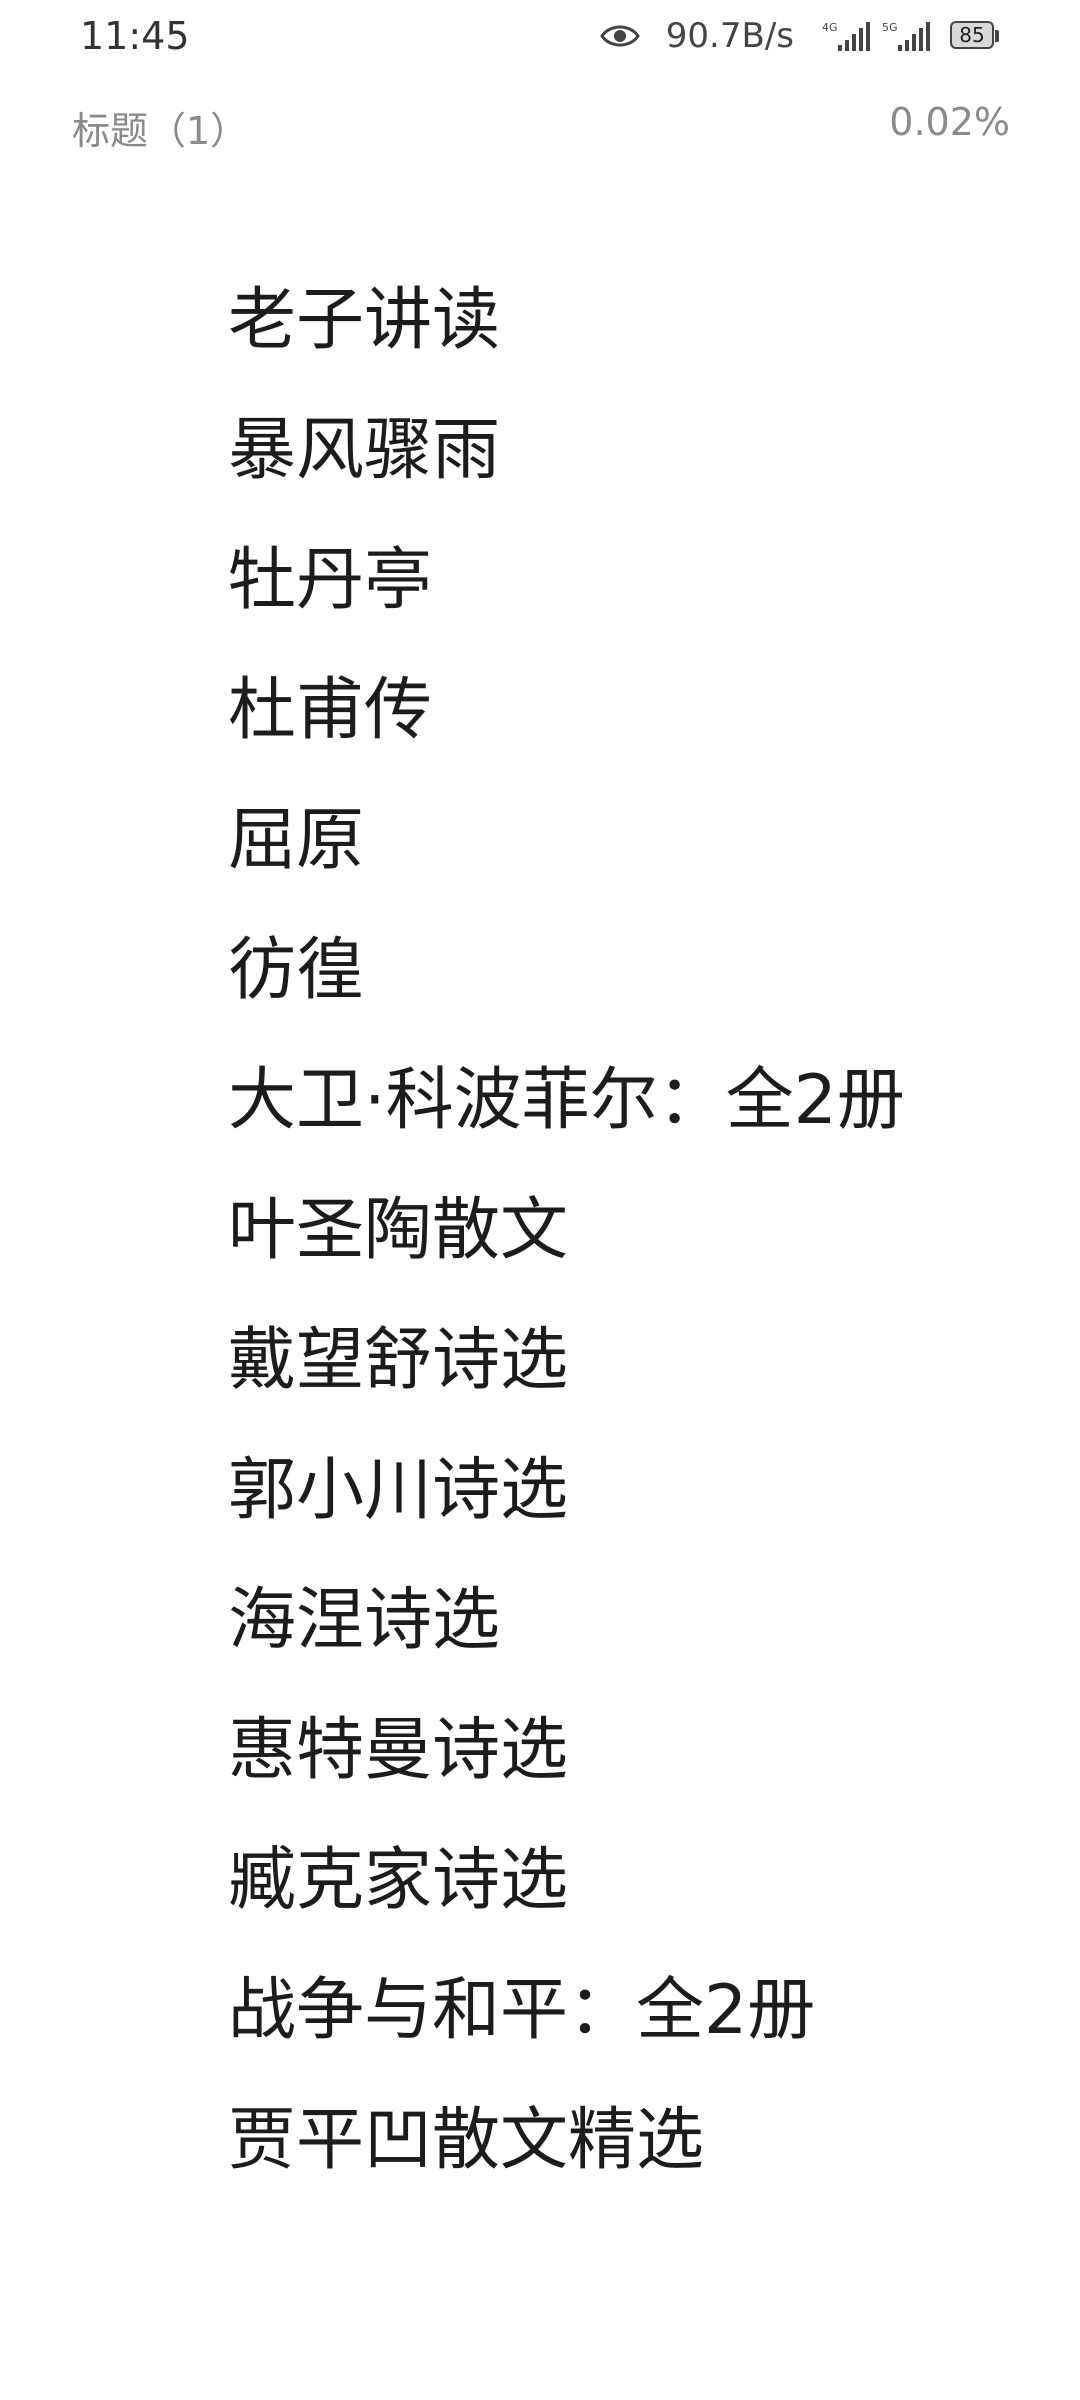 The image size is (1080, 2400). I want to click on book-item: 彷徨, so click(628, 971).